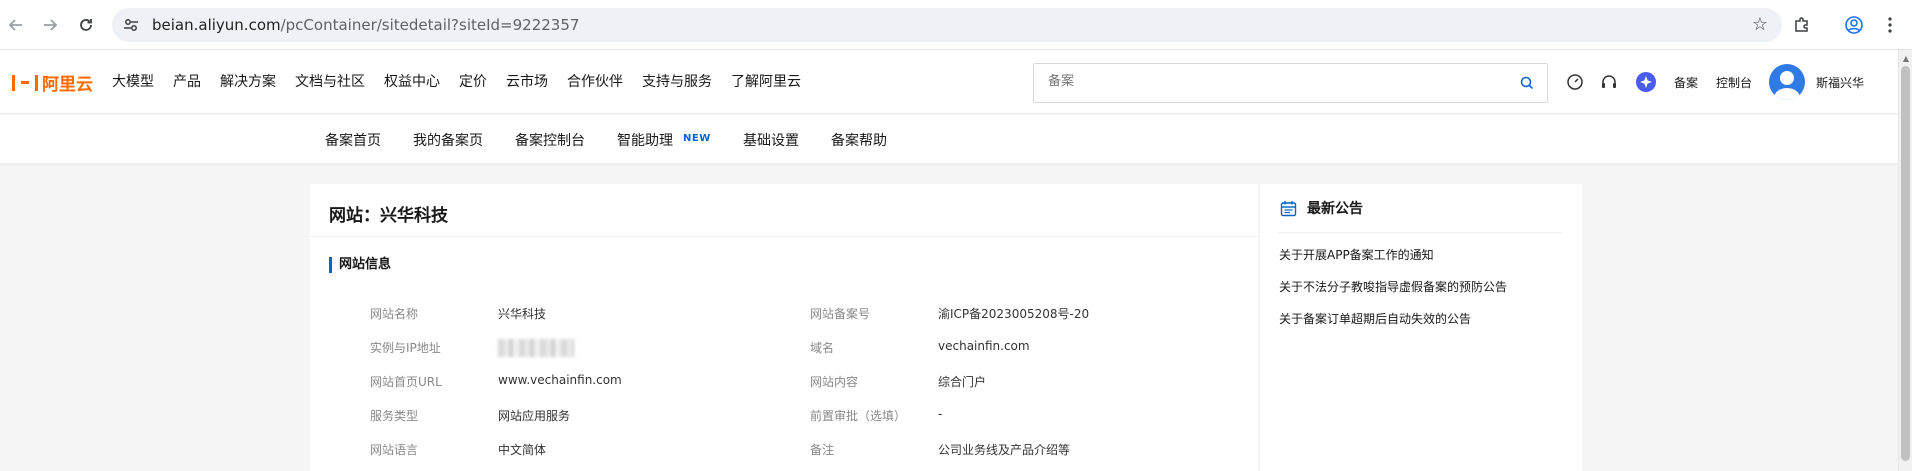 The height and width of the screenshot is (471, 1912). What do you see at coordinates (766, 81) in the screenshot?
I see `nav-item: 了解阿里云` at bounding box center [766, 81].